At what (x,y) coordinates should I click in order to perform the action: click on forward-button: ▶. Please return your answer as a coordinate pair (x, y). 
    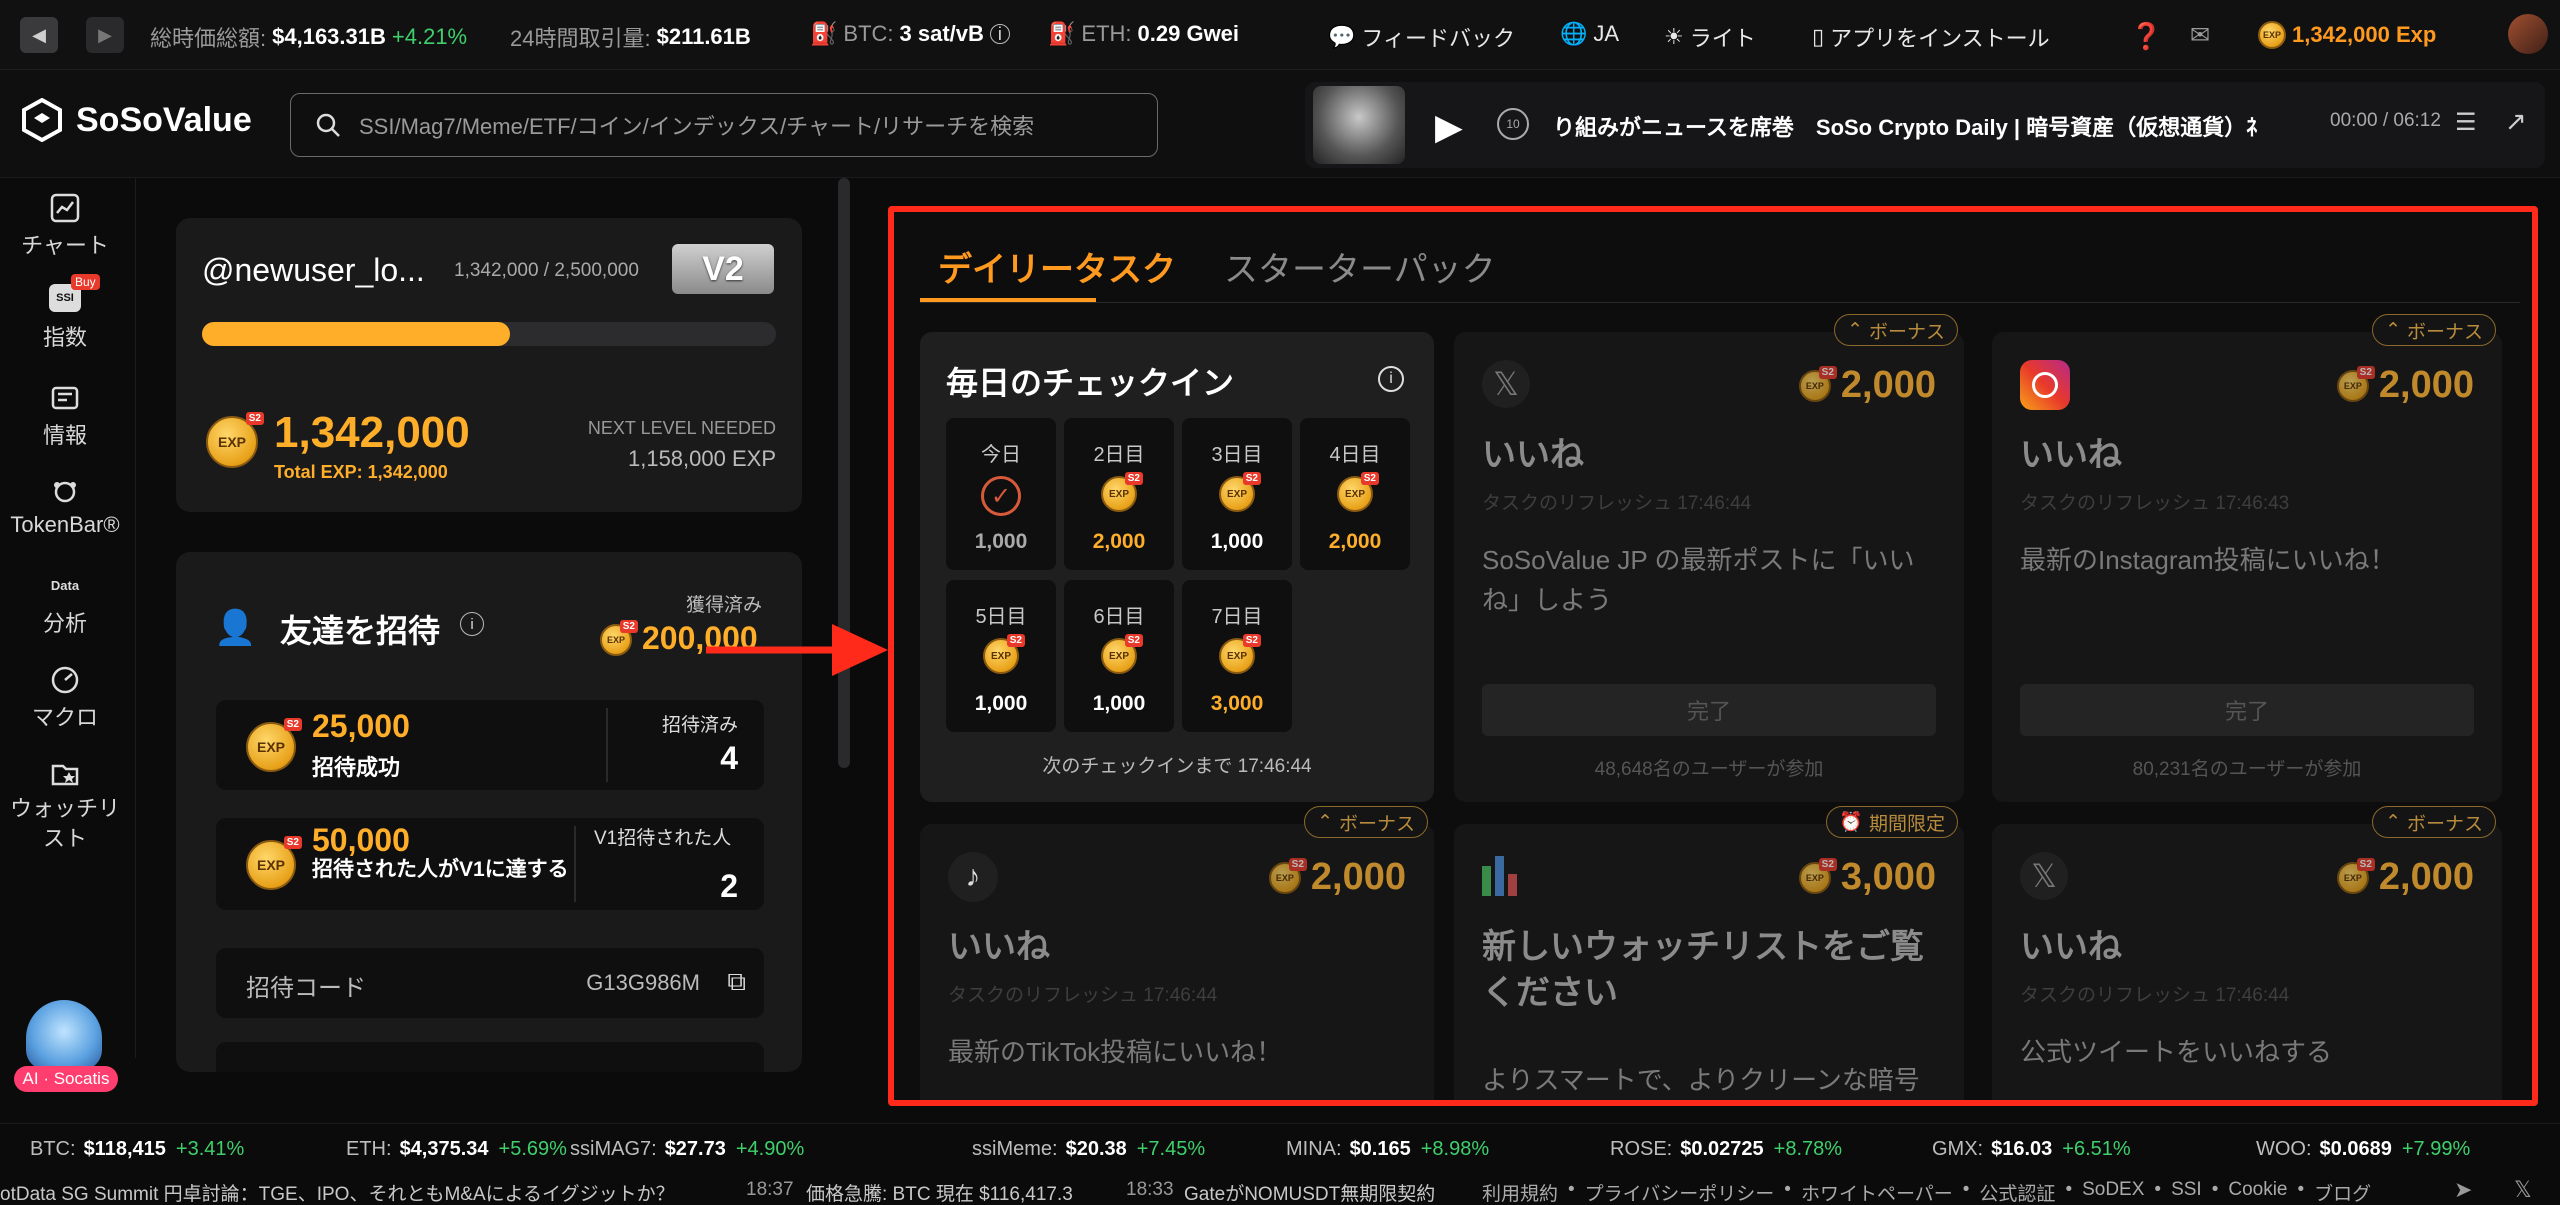
    Looking at the image, I should click on (105, 35).